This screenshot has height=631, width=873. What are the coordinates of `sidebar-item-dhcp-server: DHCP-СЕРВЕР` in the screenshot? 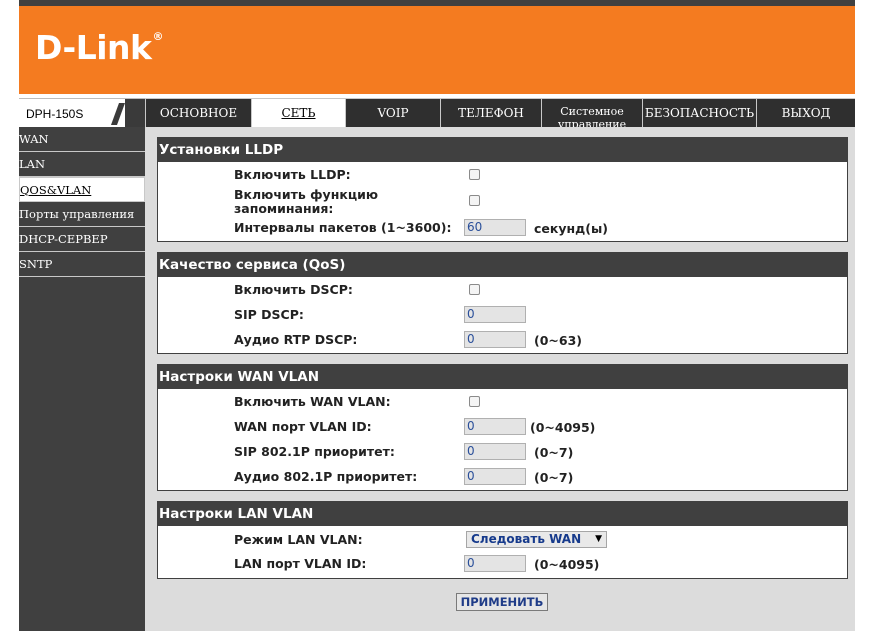 It's located at (82, 239).